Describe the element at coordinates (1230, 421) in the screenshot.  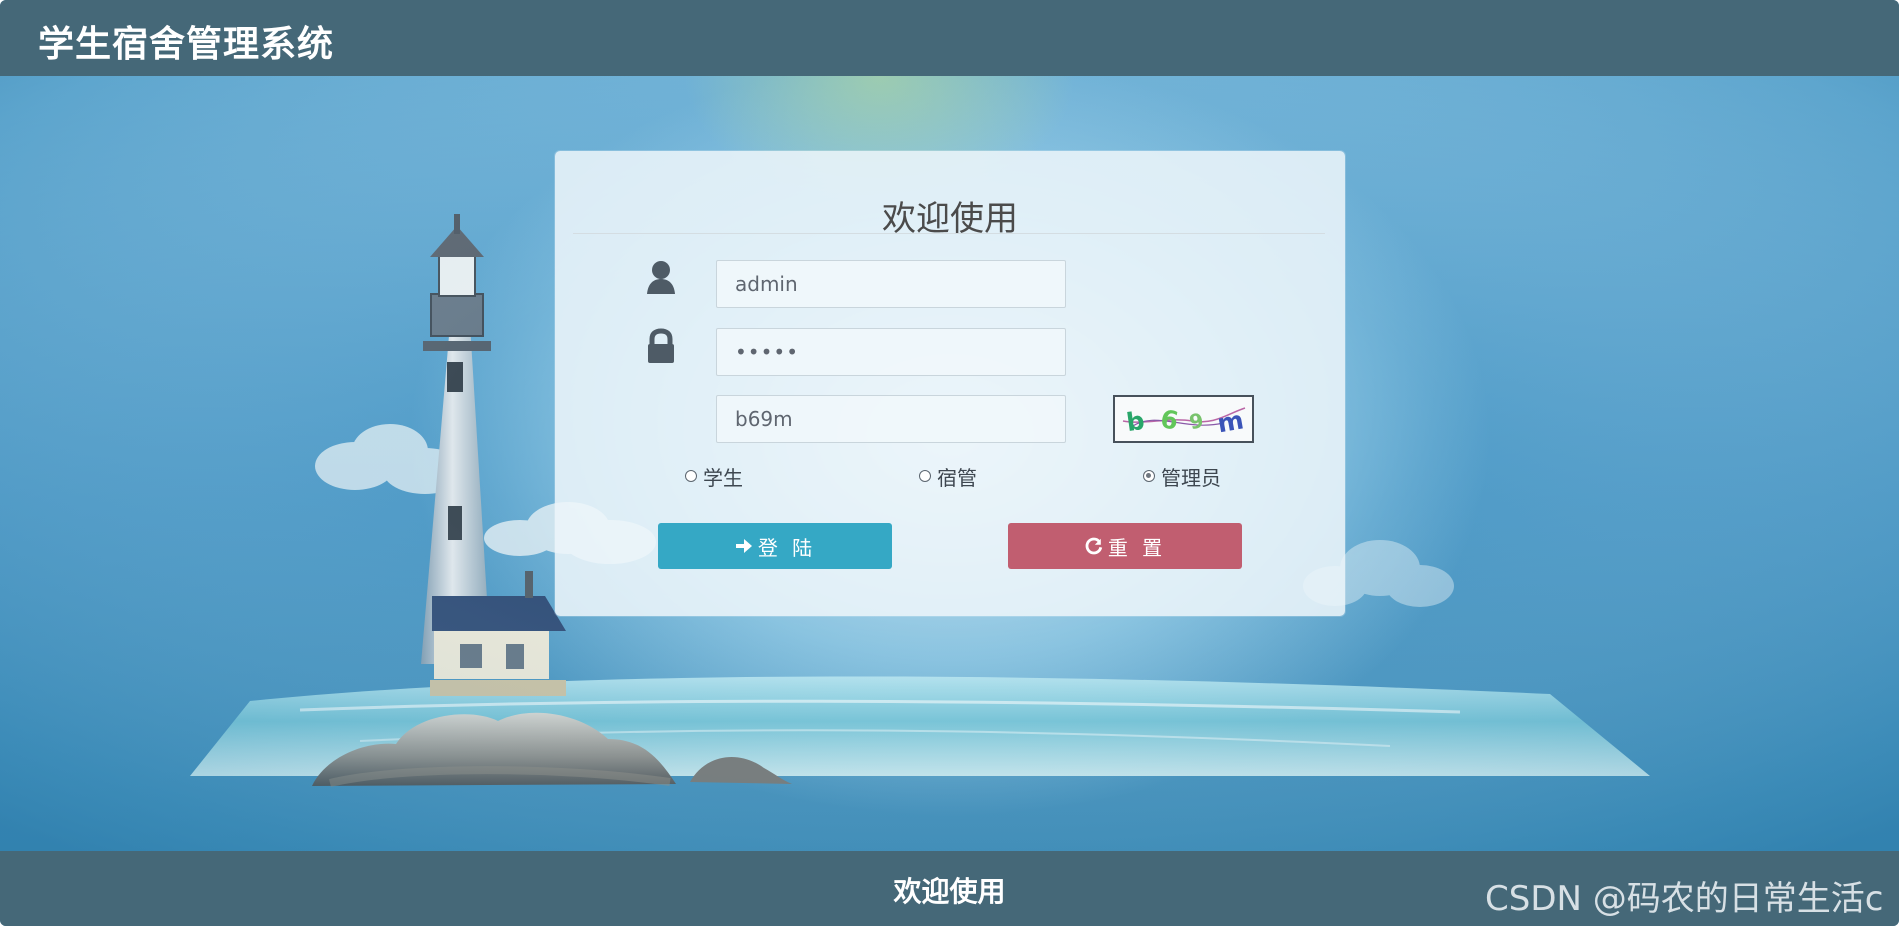
I see `captcha-character: m` at that location.